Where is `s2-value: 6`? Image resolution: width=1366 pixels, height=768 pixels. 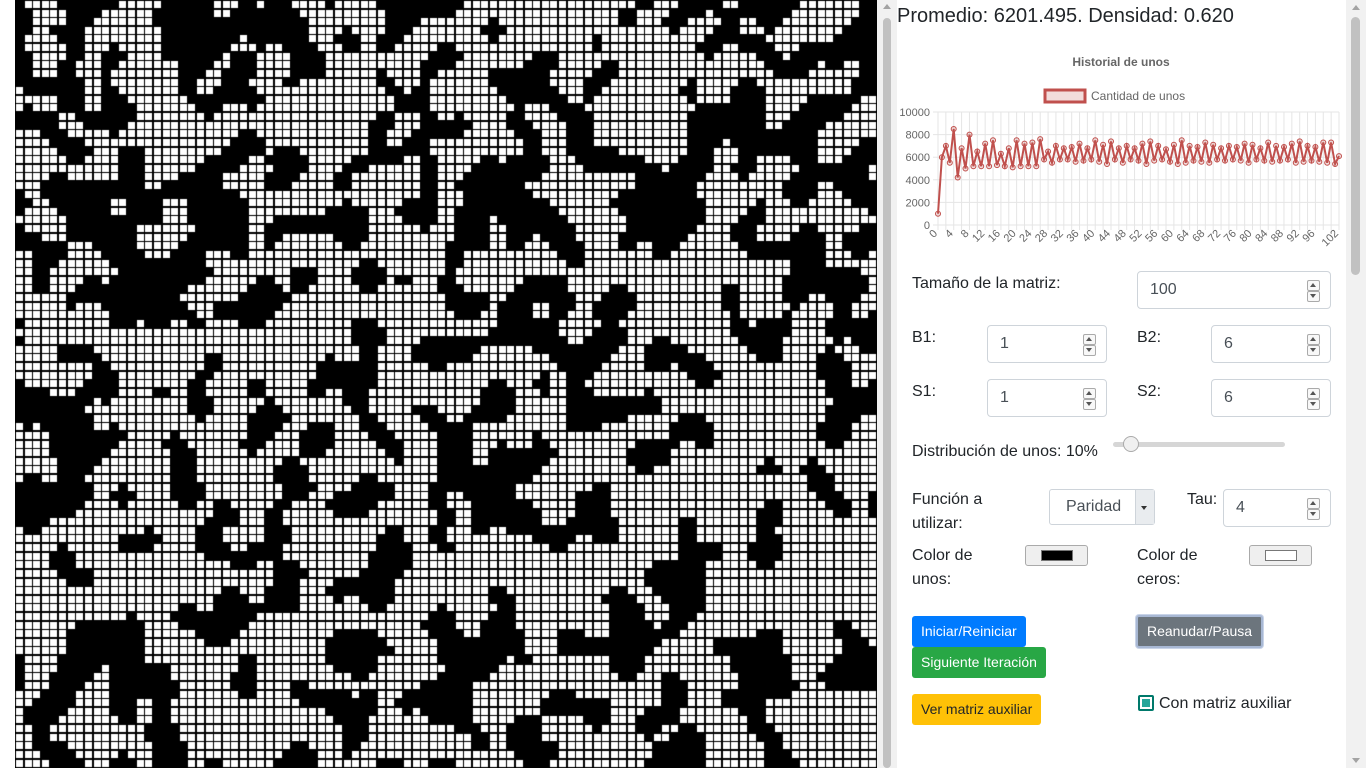 s2-value: 6 is located at coordinates (1228, 397).